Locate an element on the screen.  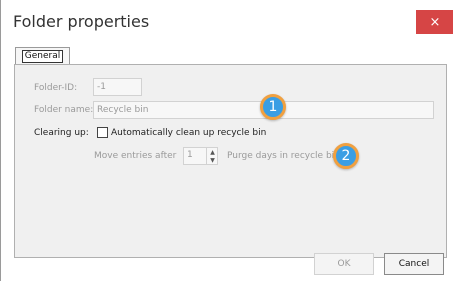
cancel-button: Cancel is located at coordinates (414, 264).